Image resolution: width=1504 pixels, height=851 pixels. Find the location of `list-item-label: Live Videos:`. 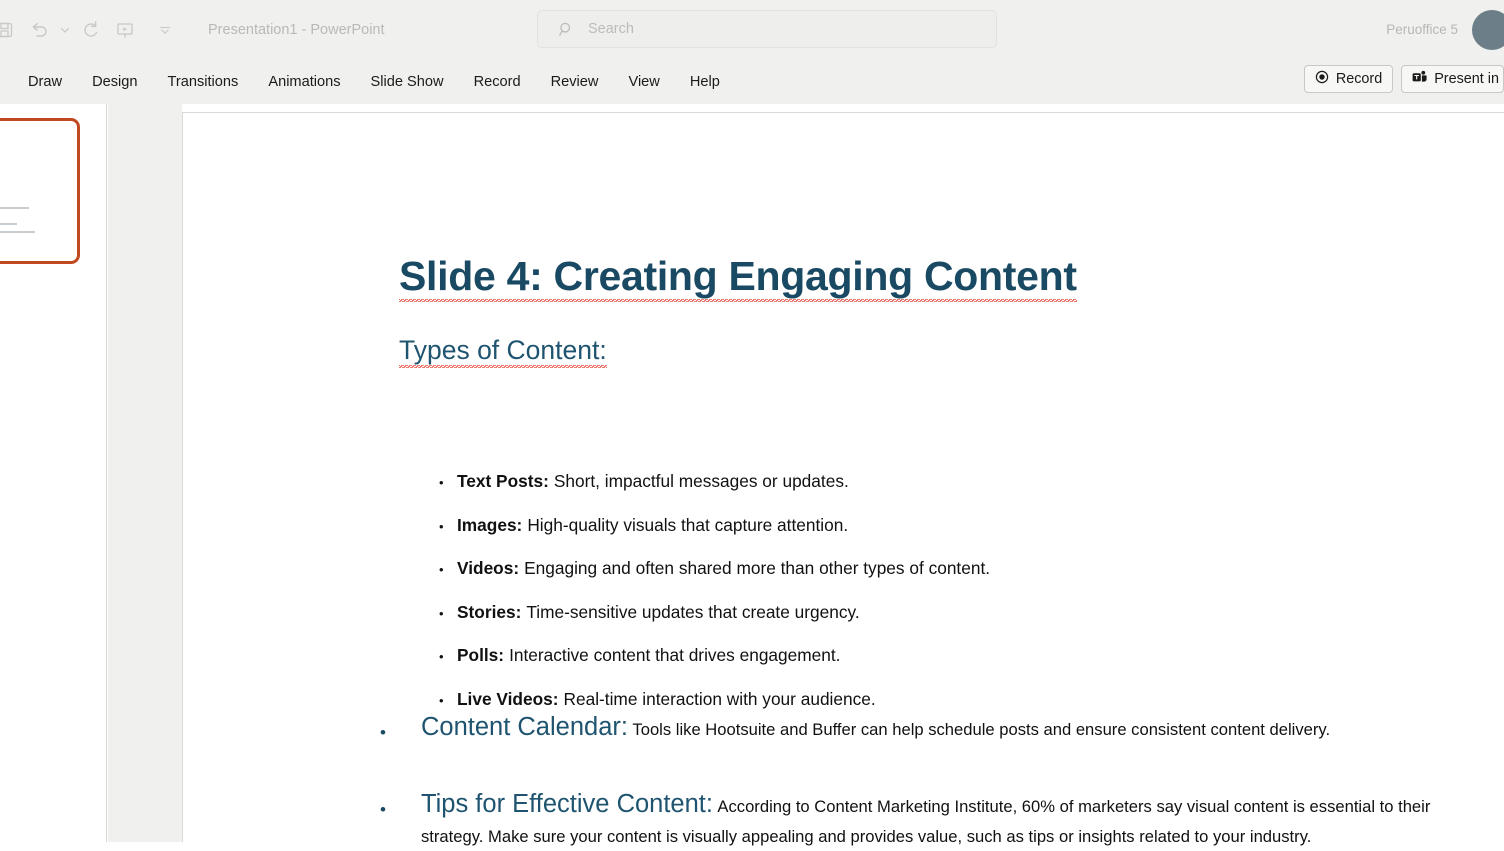

list-item-label: Live Videos: is located at coordinates (508, 698).